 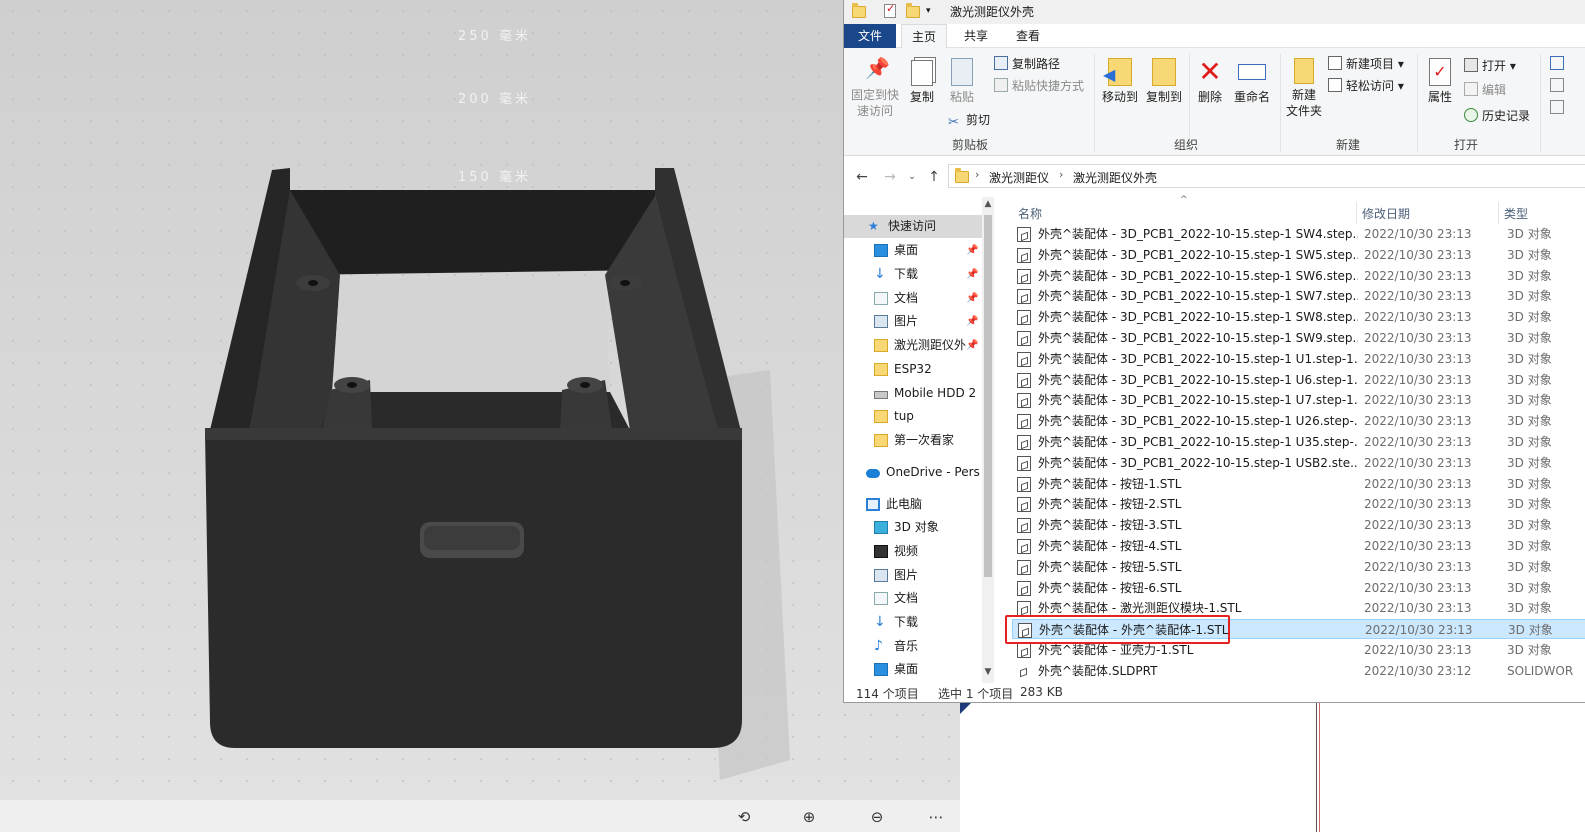 I want to click on nav-item: ESP32, so click(x=913, y=369).